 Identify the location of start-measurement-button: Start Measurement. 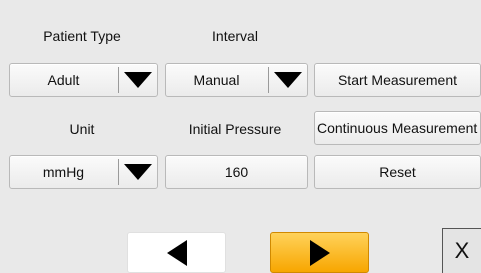
(397, 80).